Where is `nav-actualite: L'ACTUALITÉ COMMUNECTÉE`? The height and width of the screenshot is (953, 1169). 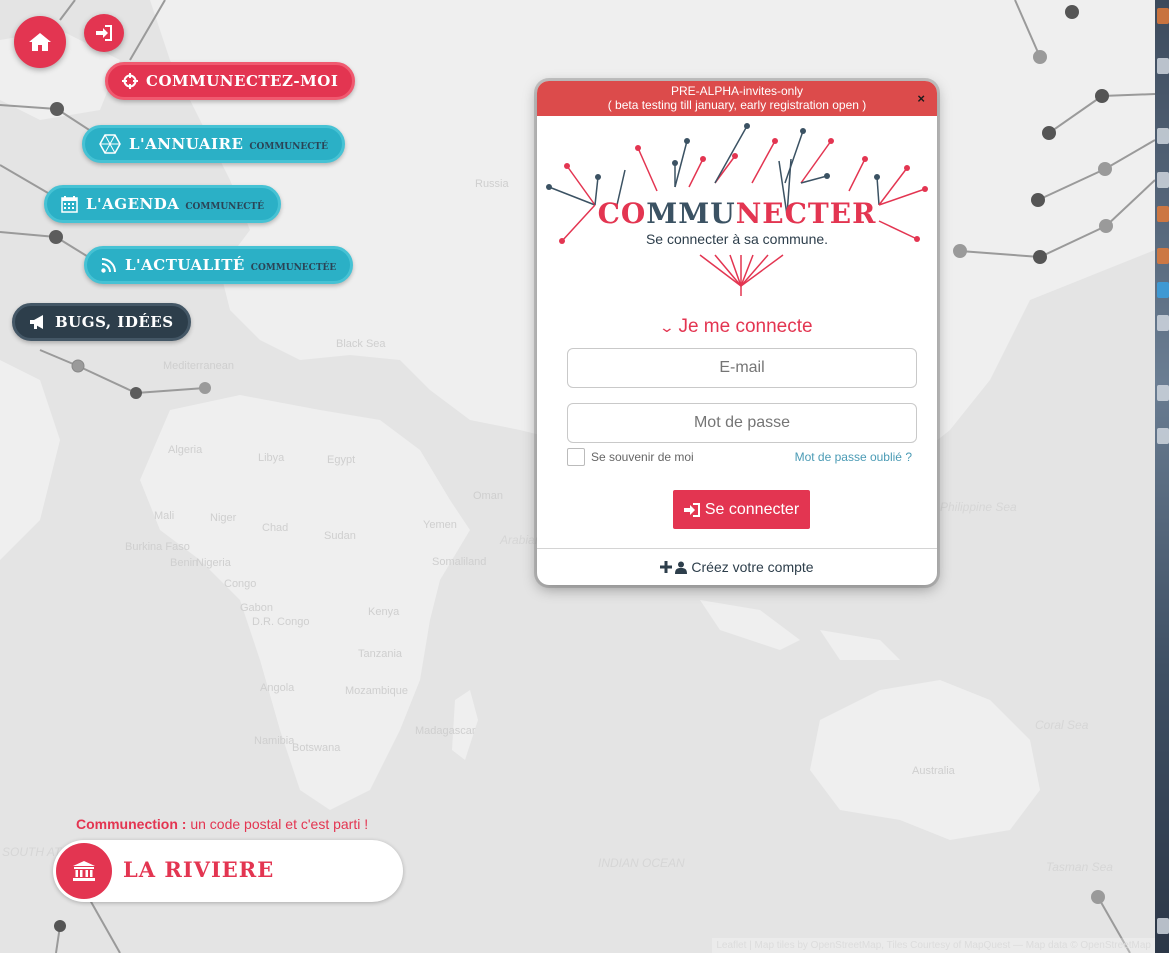
nav-actualite: L'ACTUALITÉ COMMUNECTÉE is located at coordinates (219, 265).